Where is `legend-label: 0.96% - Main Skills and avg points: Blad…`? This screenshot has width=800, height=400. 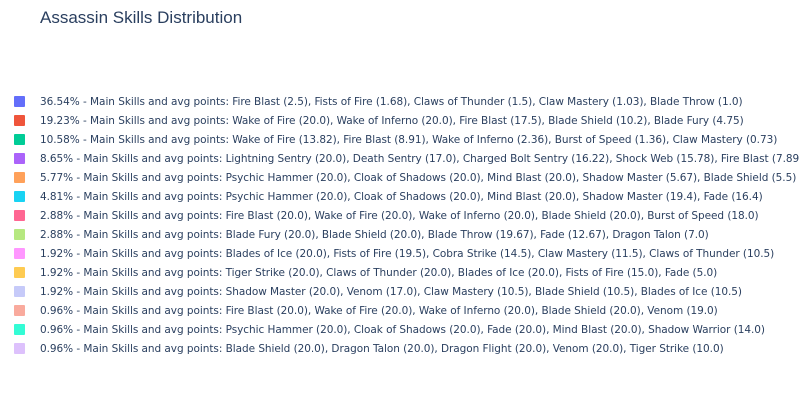
legend-label: 0.96% - Main Skills and avg points: Blad… is located at coordinates (382, 348).